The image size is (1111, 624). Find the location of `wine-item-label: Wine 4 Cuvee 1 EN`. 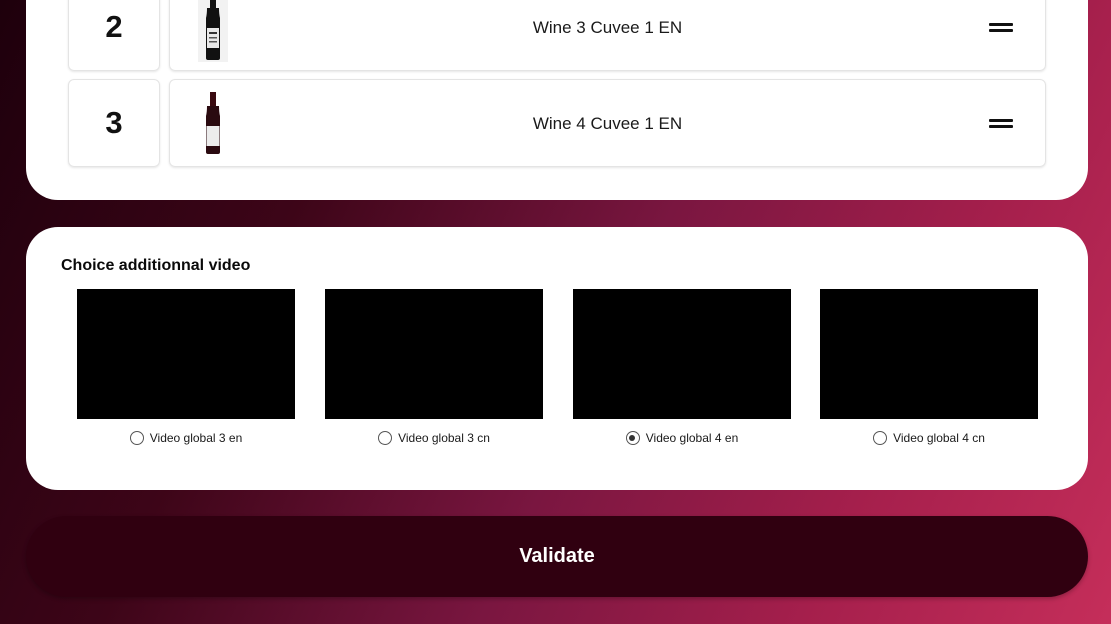

wine-item-label: Wine 4 Cuvee 1 EN is located at coordinates (607, 123).